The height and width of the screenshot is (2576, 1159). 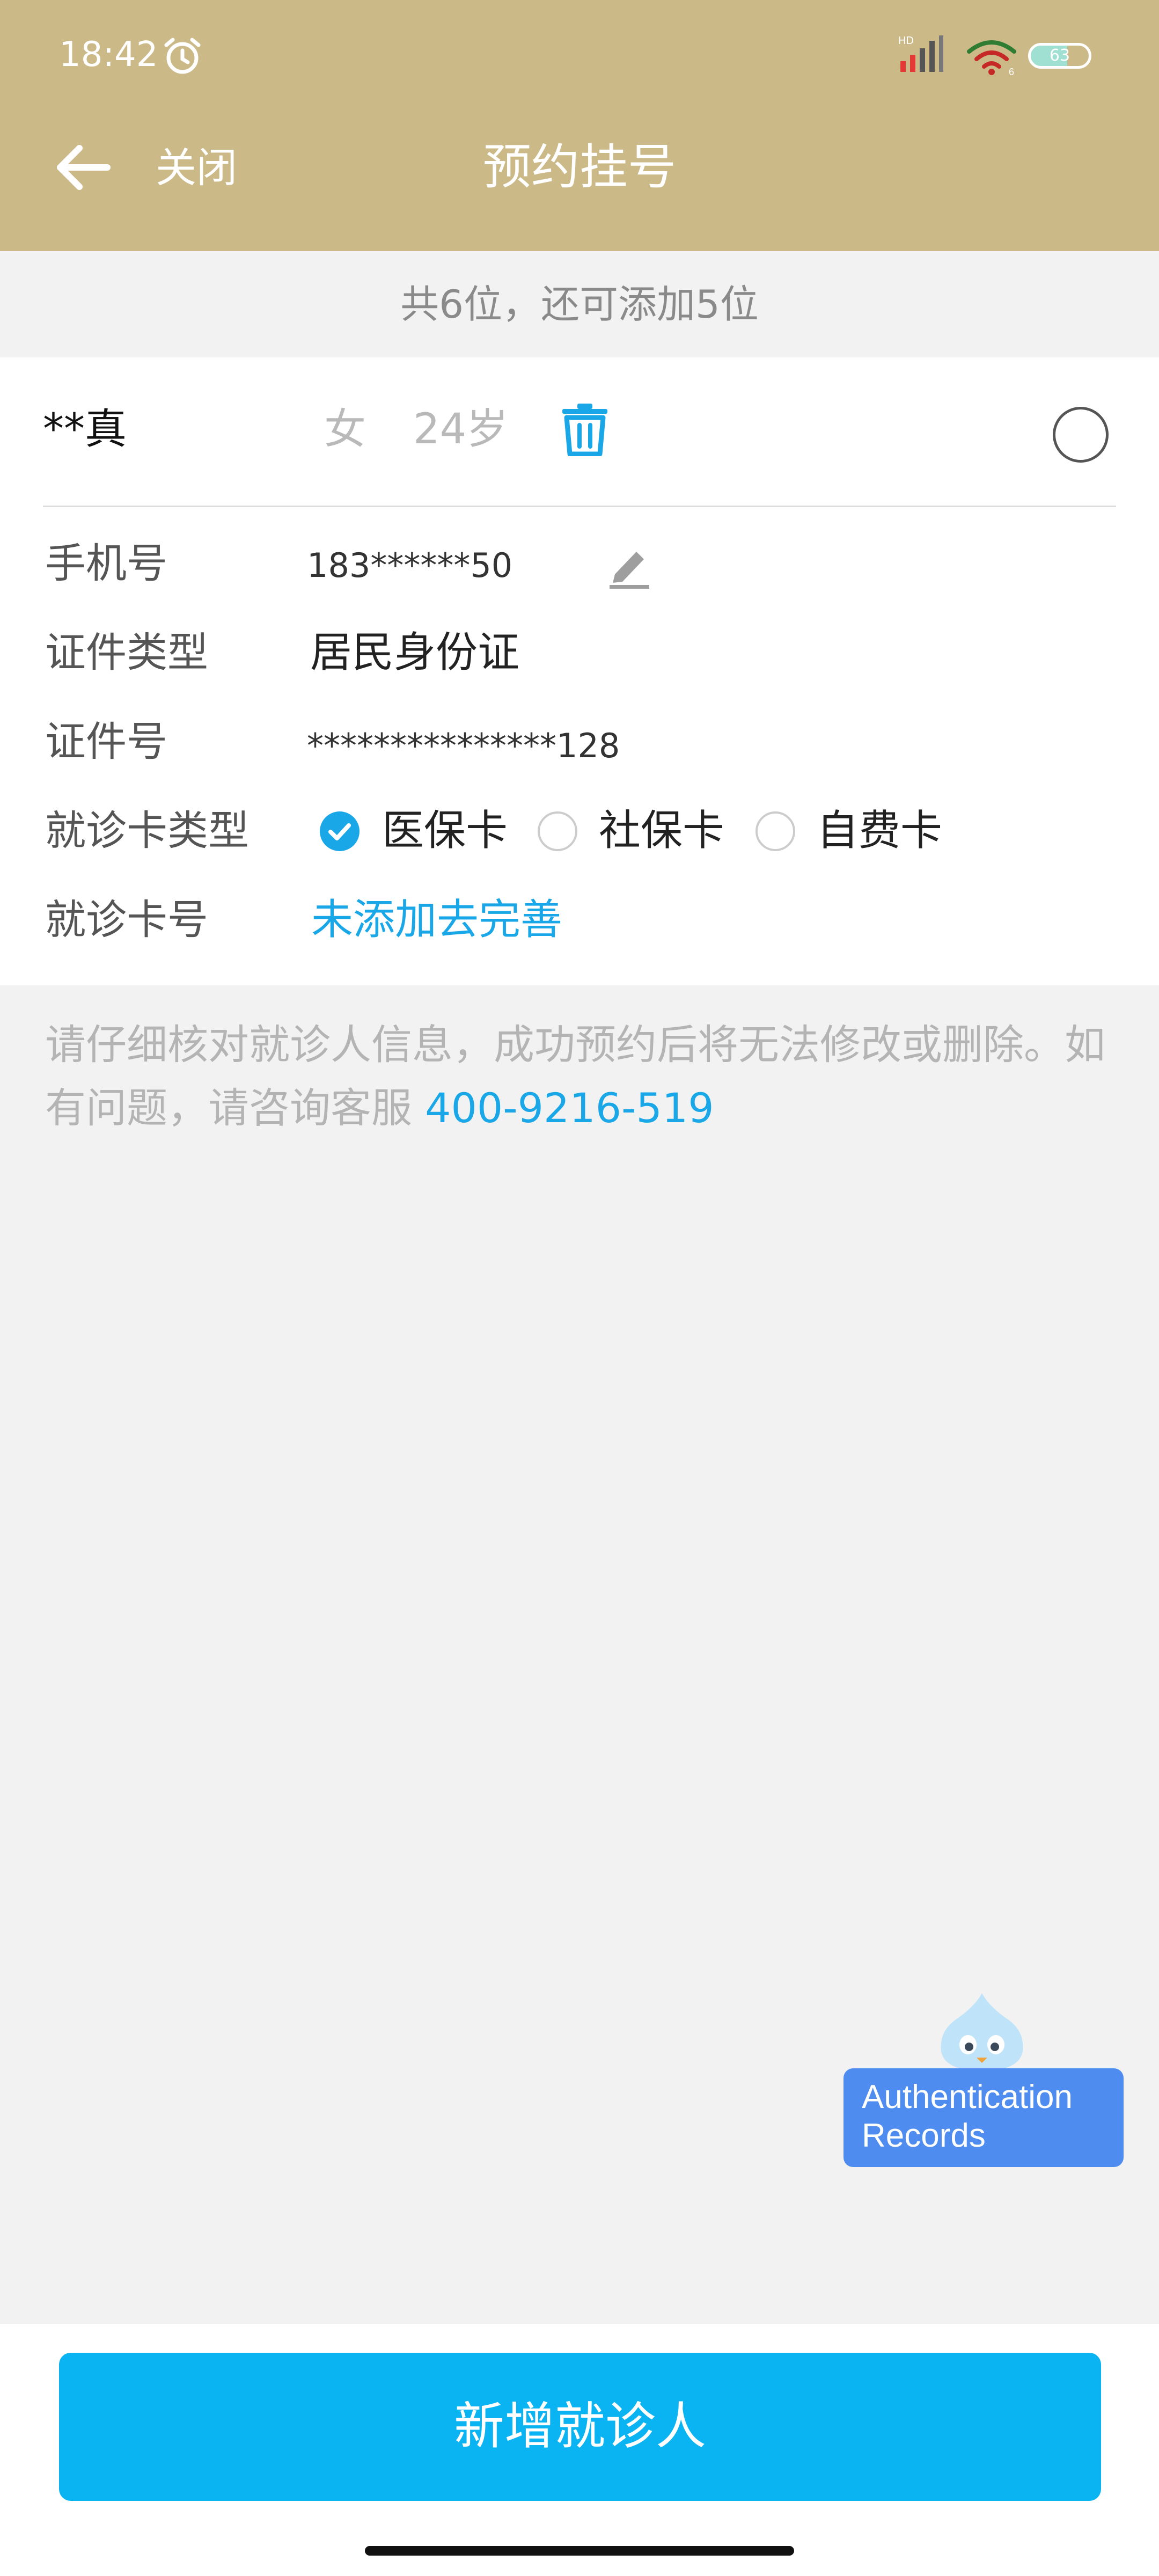 What do you see at coordinates (109, 55) in the screenshot?
I see `status-time: 18:42` at bounding box center [109, 55].